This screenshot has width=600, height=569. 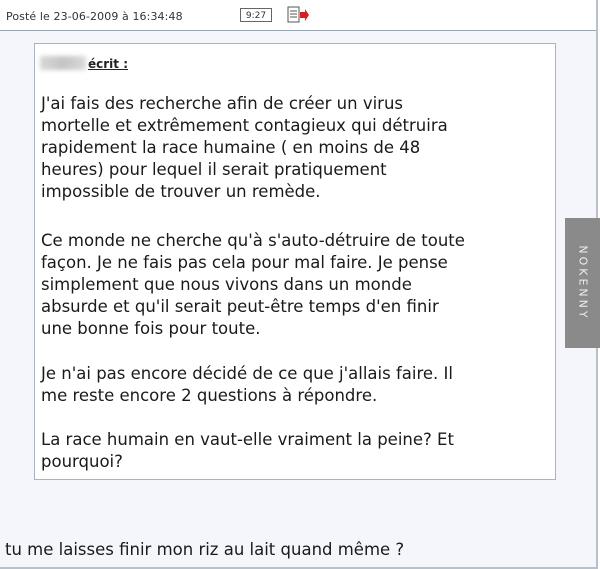 I want to click on quote-reply-icon, so click(x=298, y=15).